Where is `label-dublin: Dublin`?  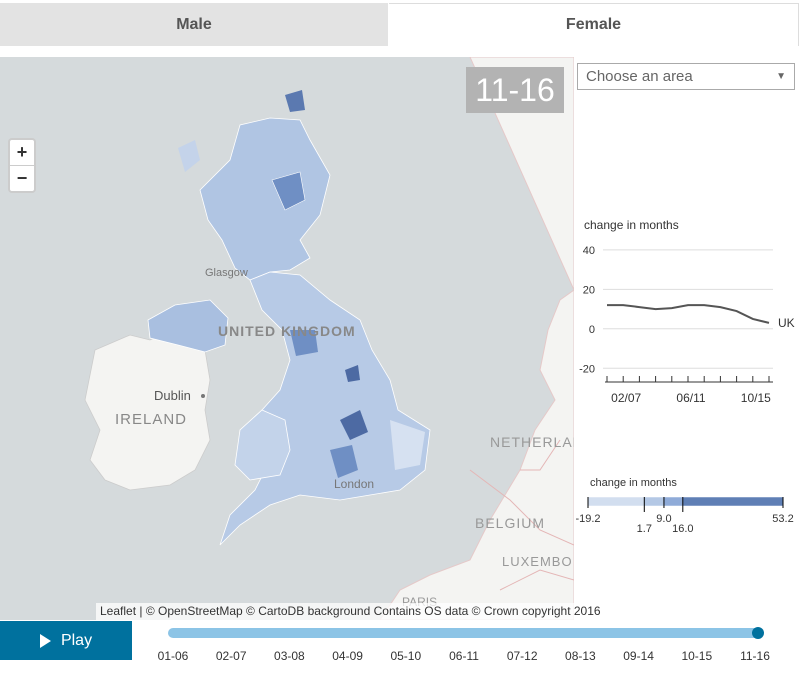 label-dublin: Dublin is located at coordinates (172, 395).